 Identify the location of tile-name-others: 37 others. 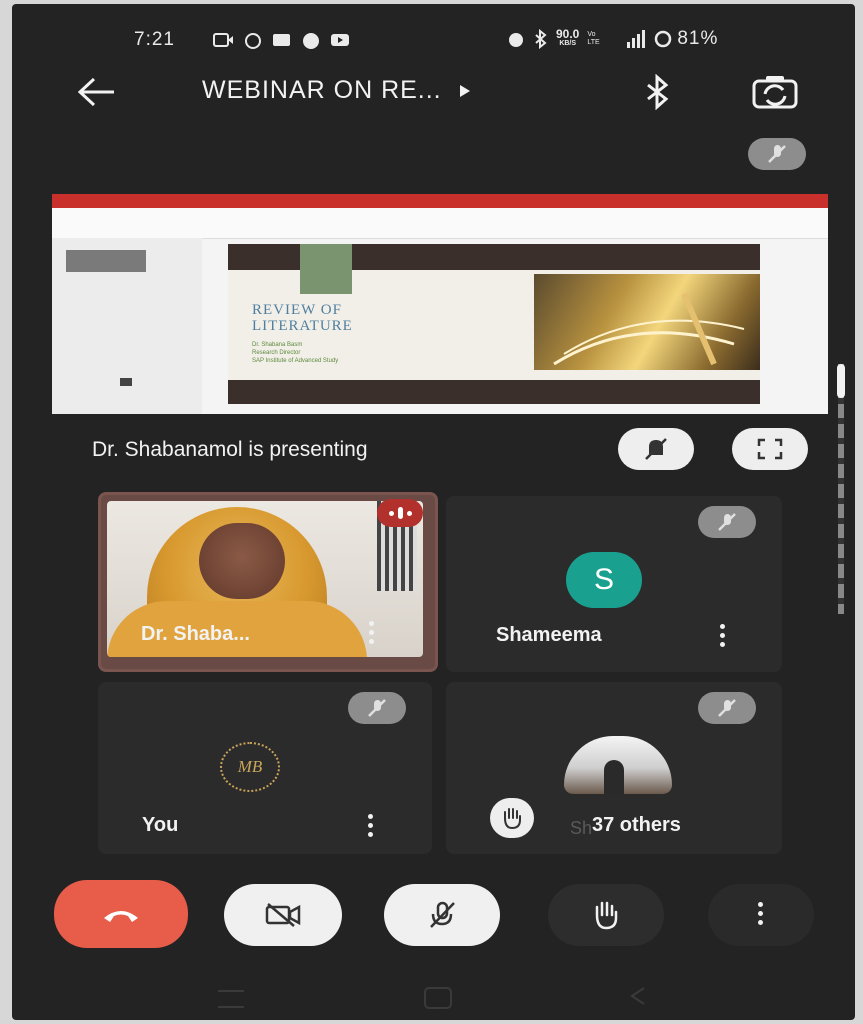
(636, 825).